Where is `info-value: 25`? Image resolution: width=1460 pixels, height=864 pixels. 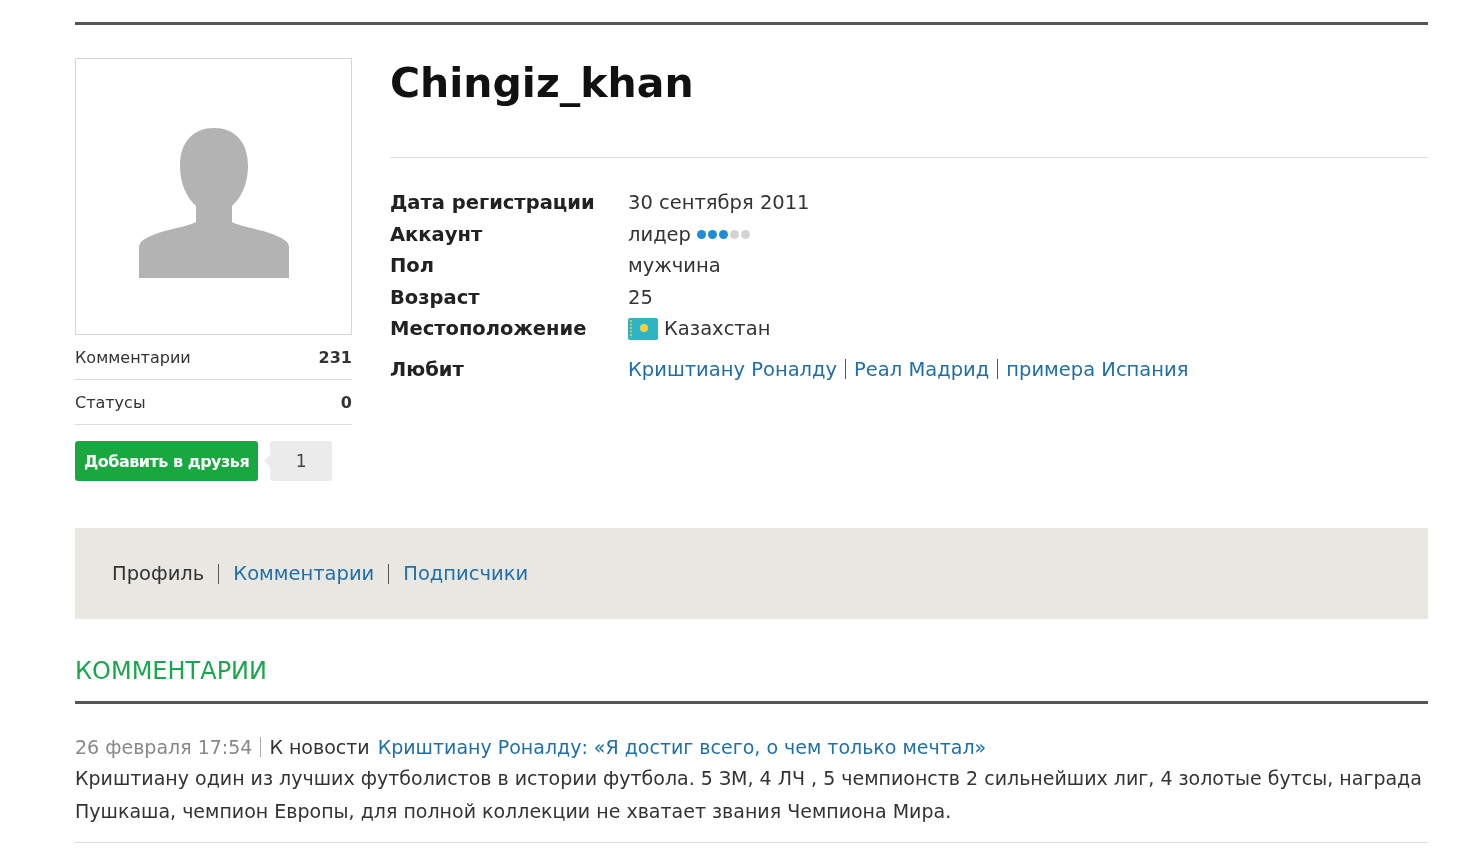
info-value: 25 is located at coordinates (640, 297).